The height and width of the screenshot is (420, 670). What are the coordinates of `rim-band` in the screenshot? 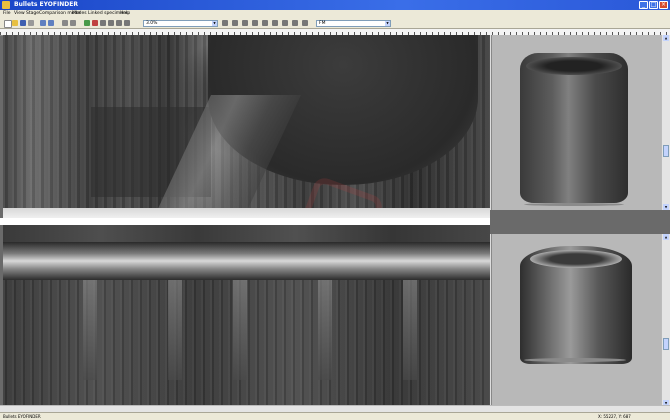 It's located at (246, 261).